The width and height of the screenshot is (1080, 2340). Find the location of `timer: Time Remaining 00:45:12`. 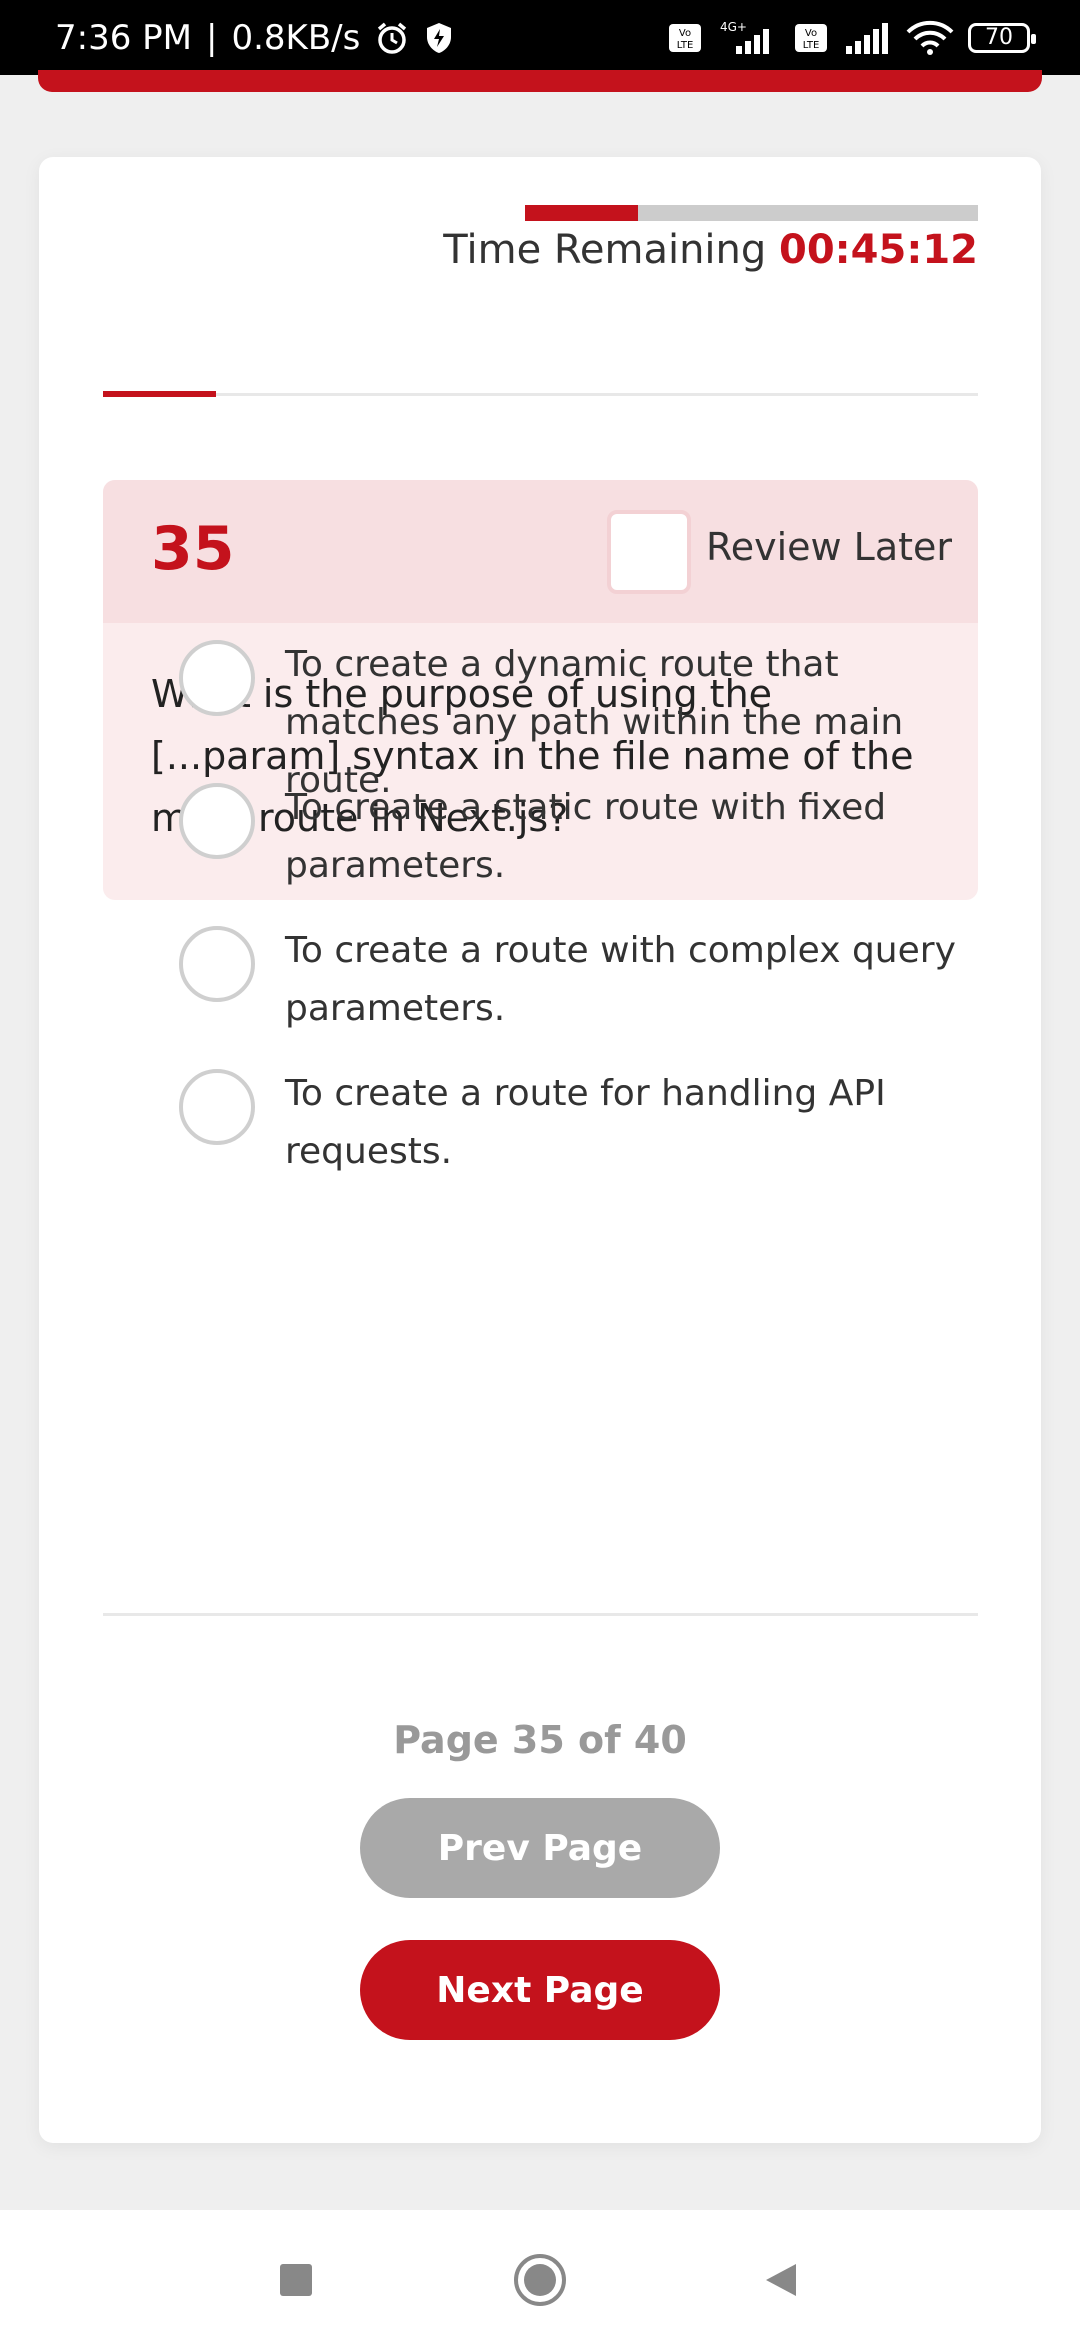

timer: Time Remaining 00:45:12 is located at coordinates (710, 250).